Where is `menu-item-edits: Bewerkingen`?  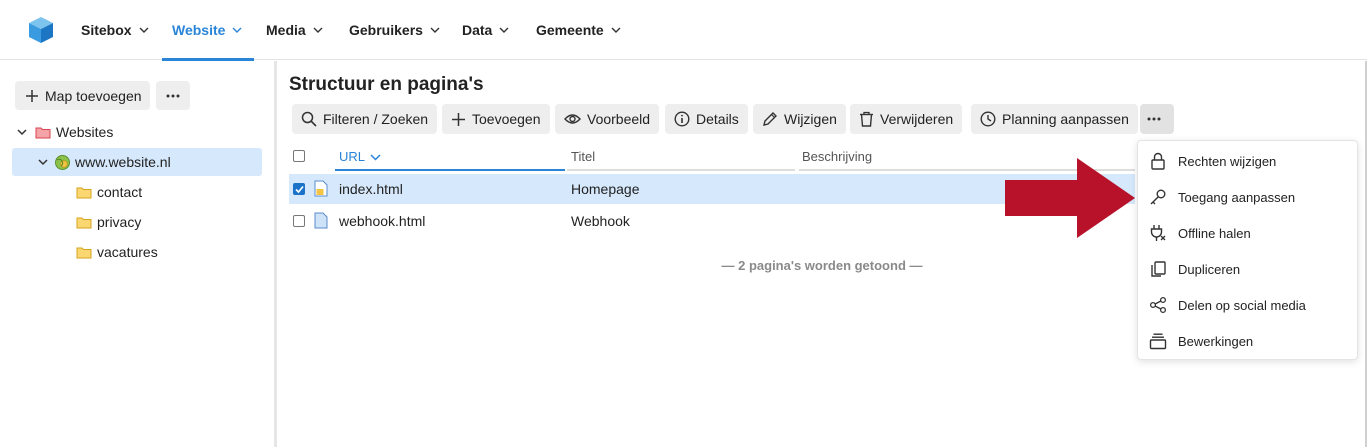
menu-item-edits: Bewerkingen is located at coordinates (1248, 341).